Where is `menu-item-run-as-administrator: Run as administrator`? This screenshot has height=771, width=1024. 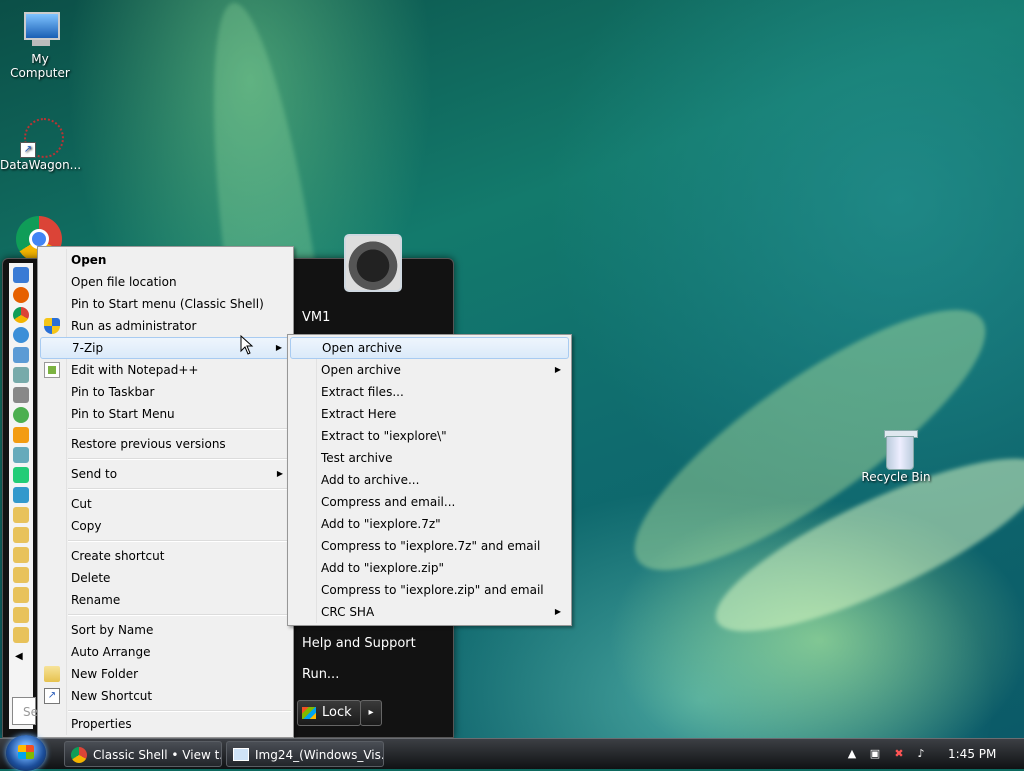 menu-item-run-as-administrator: Run as administrator is located at coordinates (165, 326).